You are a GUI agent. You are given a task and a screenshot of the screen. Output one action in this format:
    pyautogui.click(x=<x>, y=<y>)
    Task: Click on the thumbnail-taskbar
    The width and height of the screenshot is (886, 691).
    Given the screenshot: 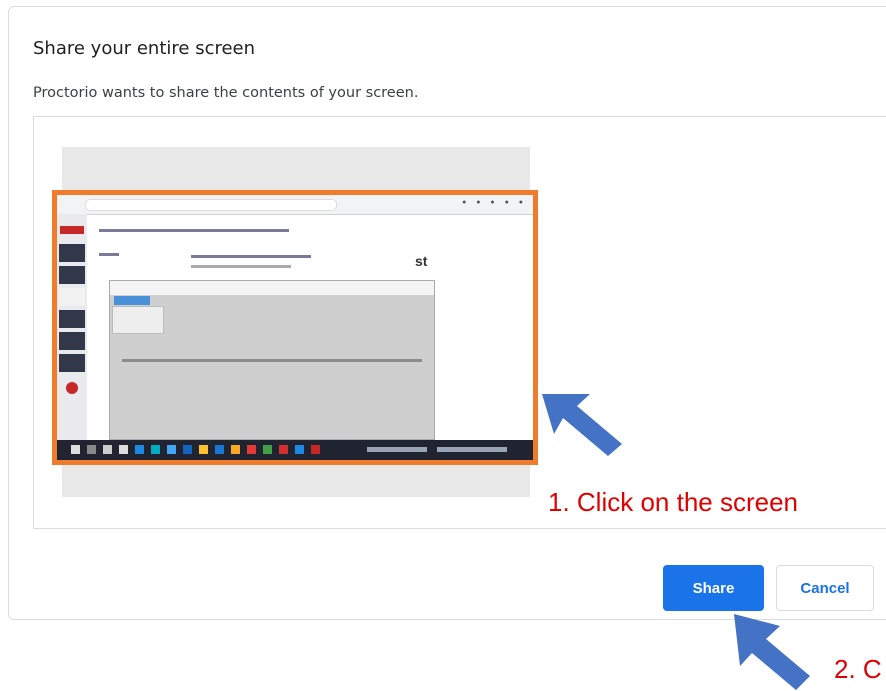 What is the action you would take?
    pyautogui.click(x=295, y=450)
    